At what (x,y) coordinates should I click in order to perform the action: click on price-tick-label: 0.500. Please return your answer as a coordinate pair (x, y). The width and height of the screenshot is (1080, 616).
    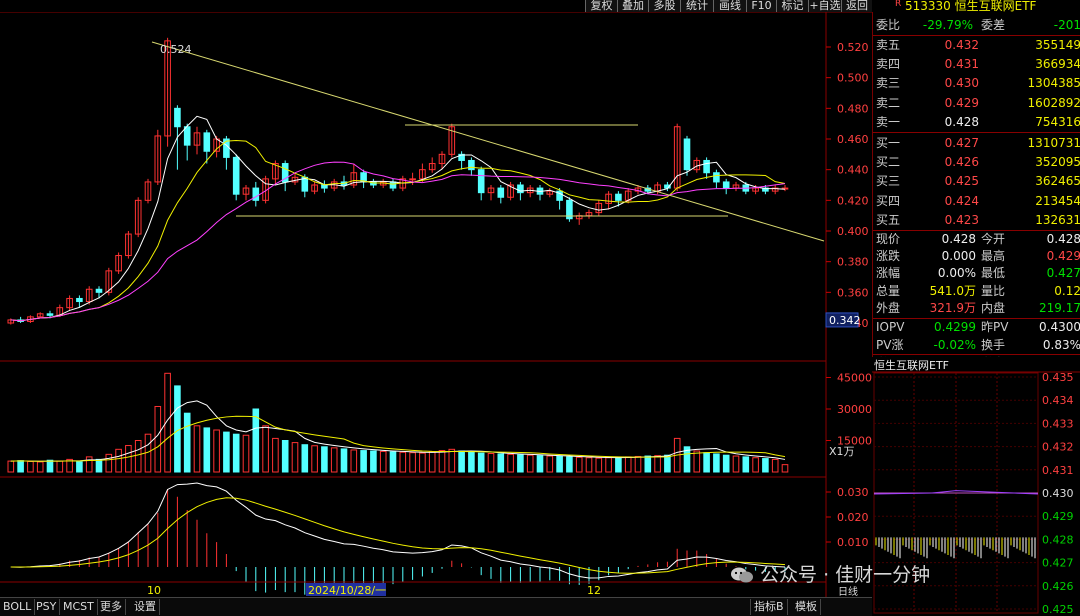
    Looking at the image, I should click on (853, 78).